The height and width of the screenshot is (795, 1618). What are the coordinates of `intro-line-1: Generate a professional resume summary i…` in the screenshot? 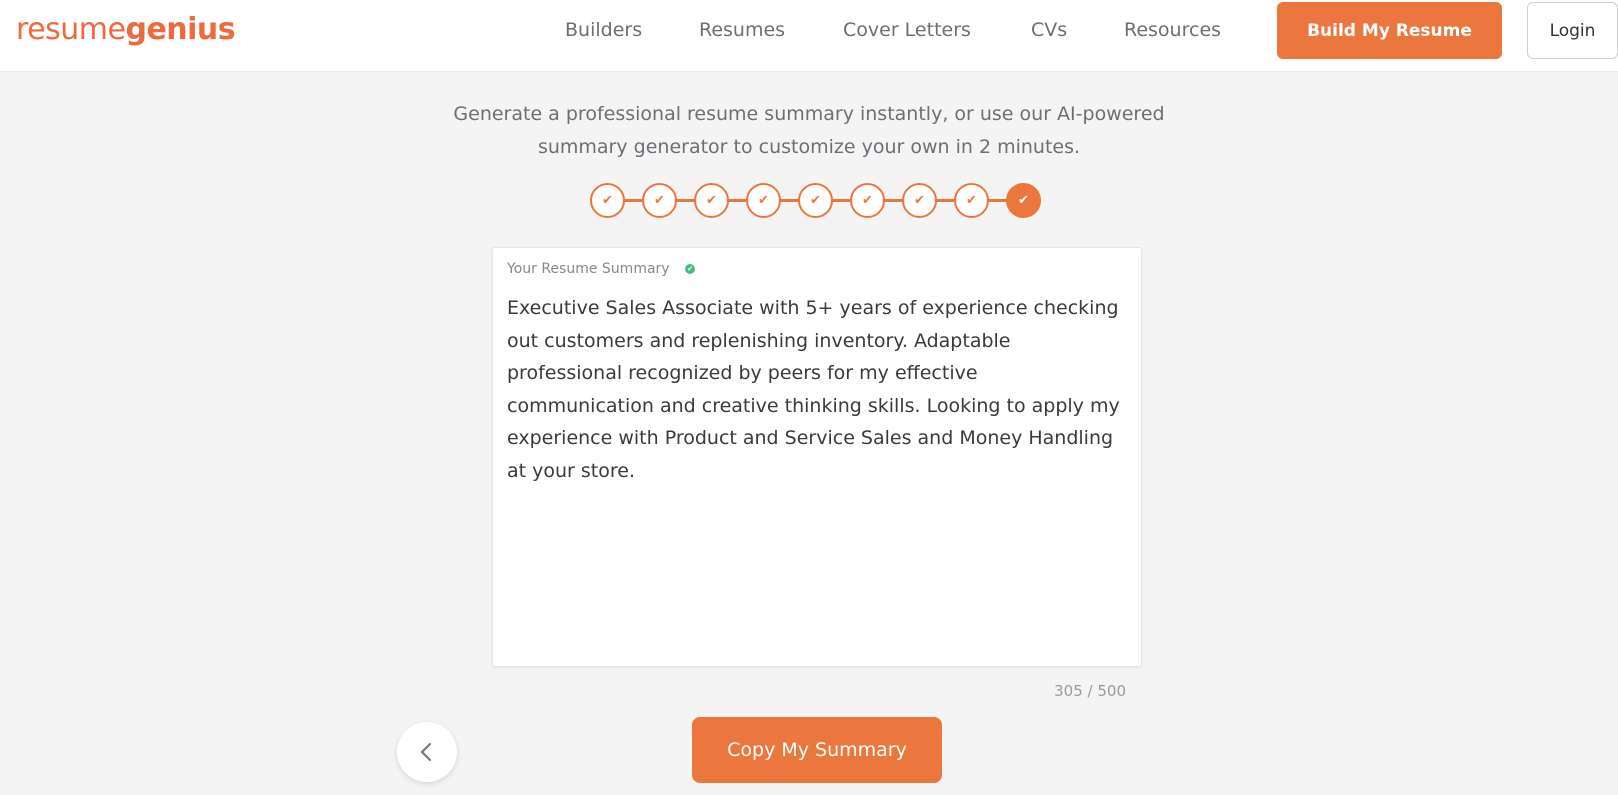 It's located at (809, 114).